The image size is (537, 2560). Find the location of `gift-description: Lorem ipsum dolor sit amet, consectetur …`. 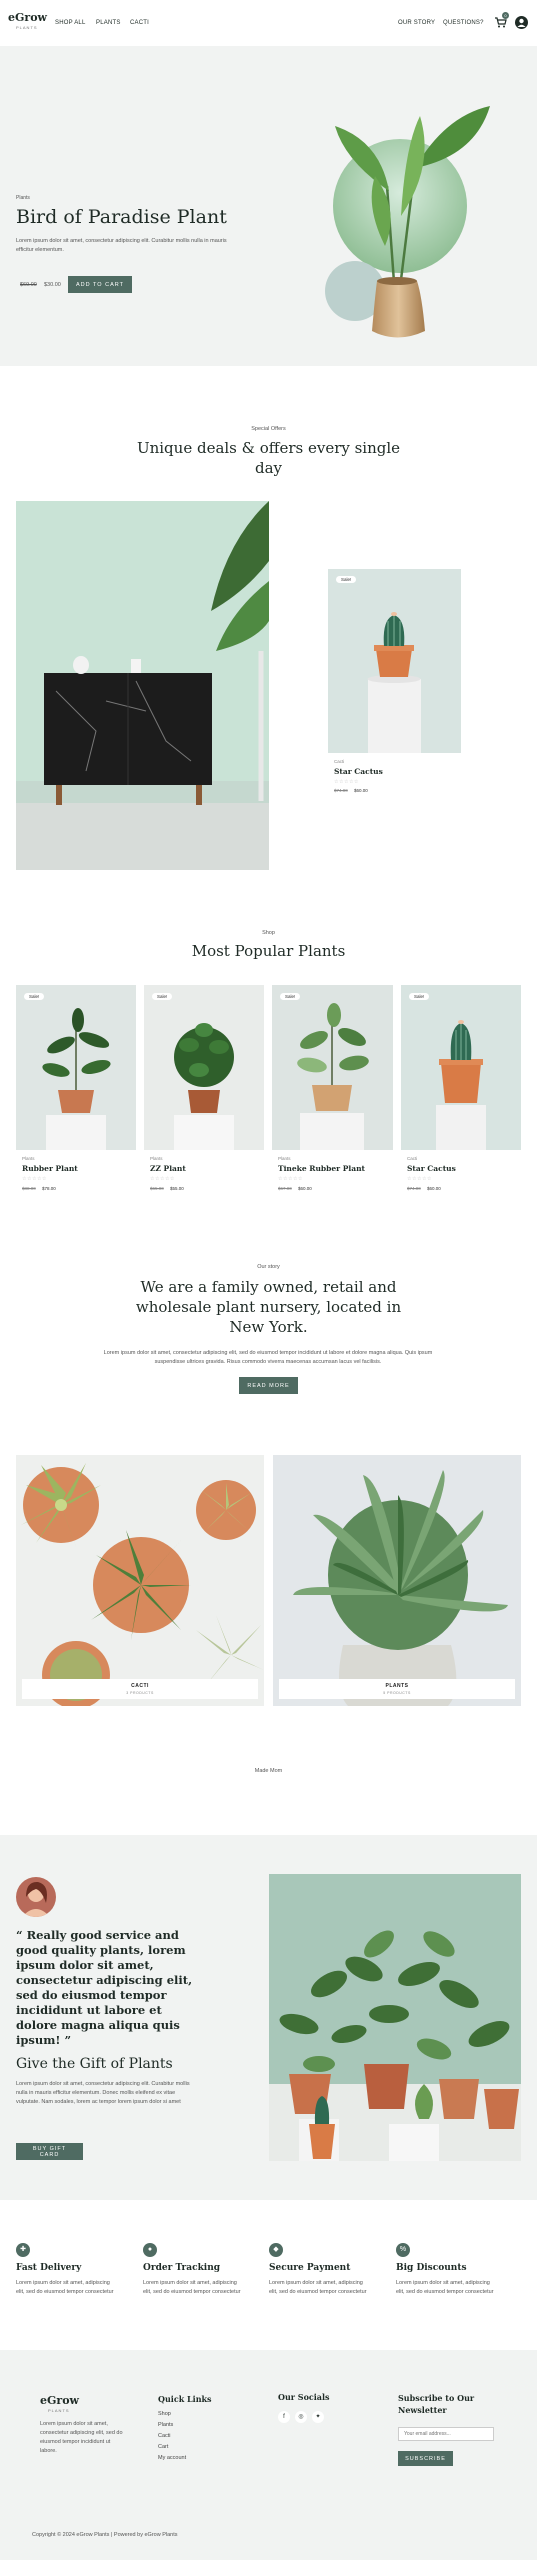

gift-description: Lorem ipsum dolor sit amet, consectetur … is located at coordinates (103, 2093).